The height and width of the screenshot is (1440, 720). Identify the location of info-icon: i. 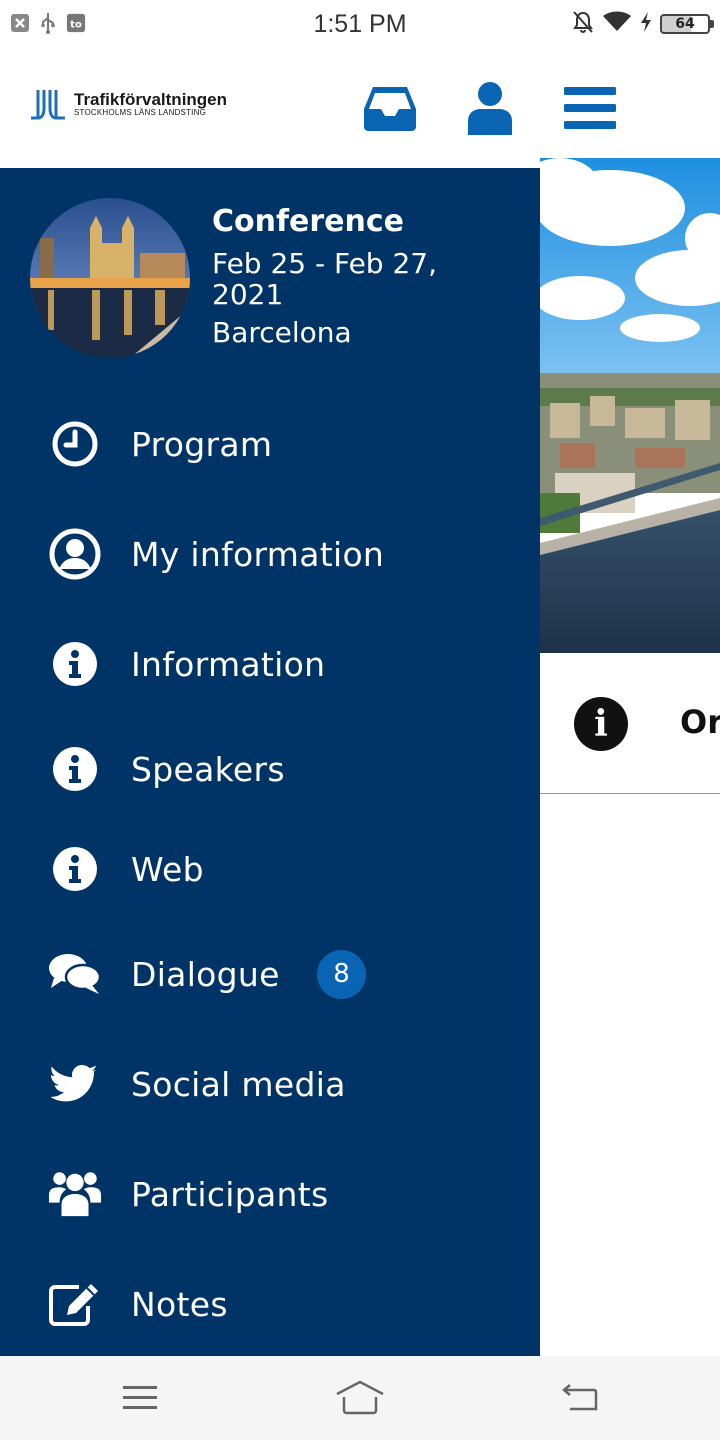
(601, 724).